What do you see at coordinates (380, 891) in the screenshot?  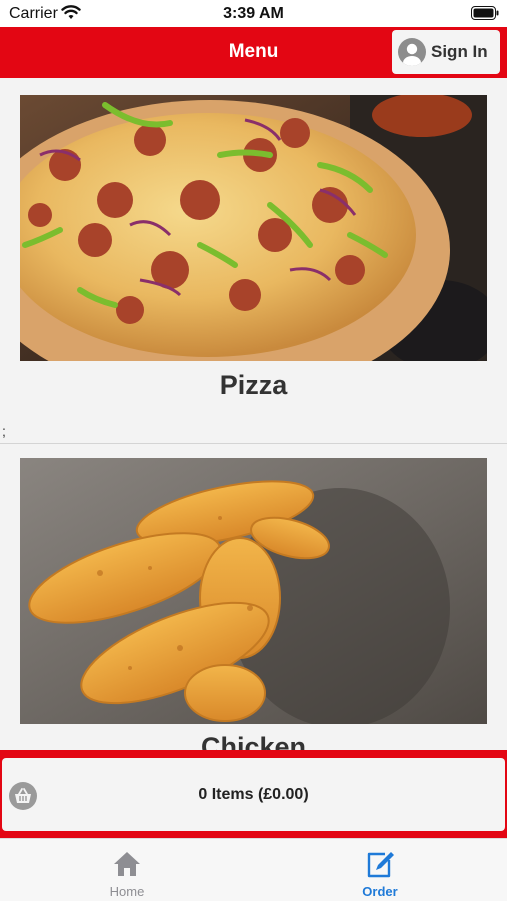 I see `tab-order-label: Order` at bounding box center [380, 891].